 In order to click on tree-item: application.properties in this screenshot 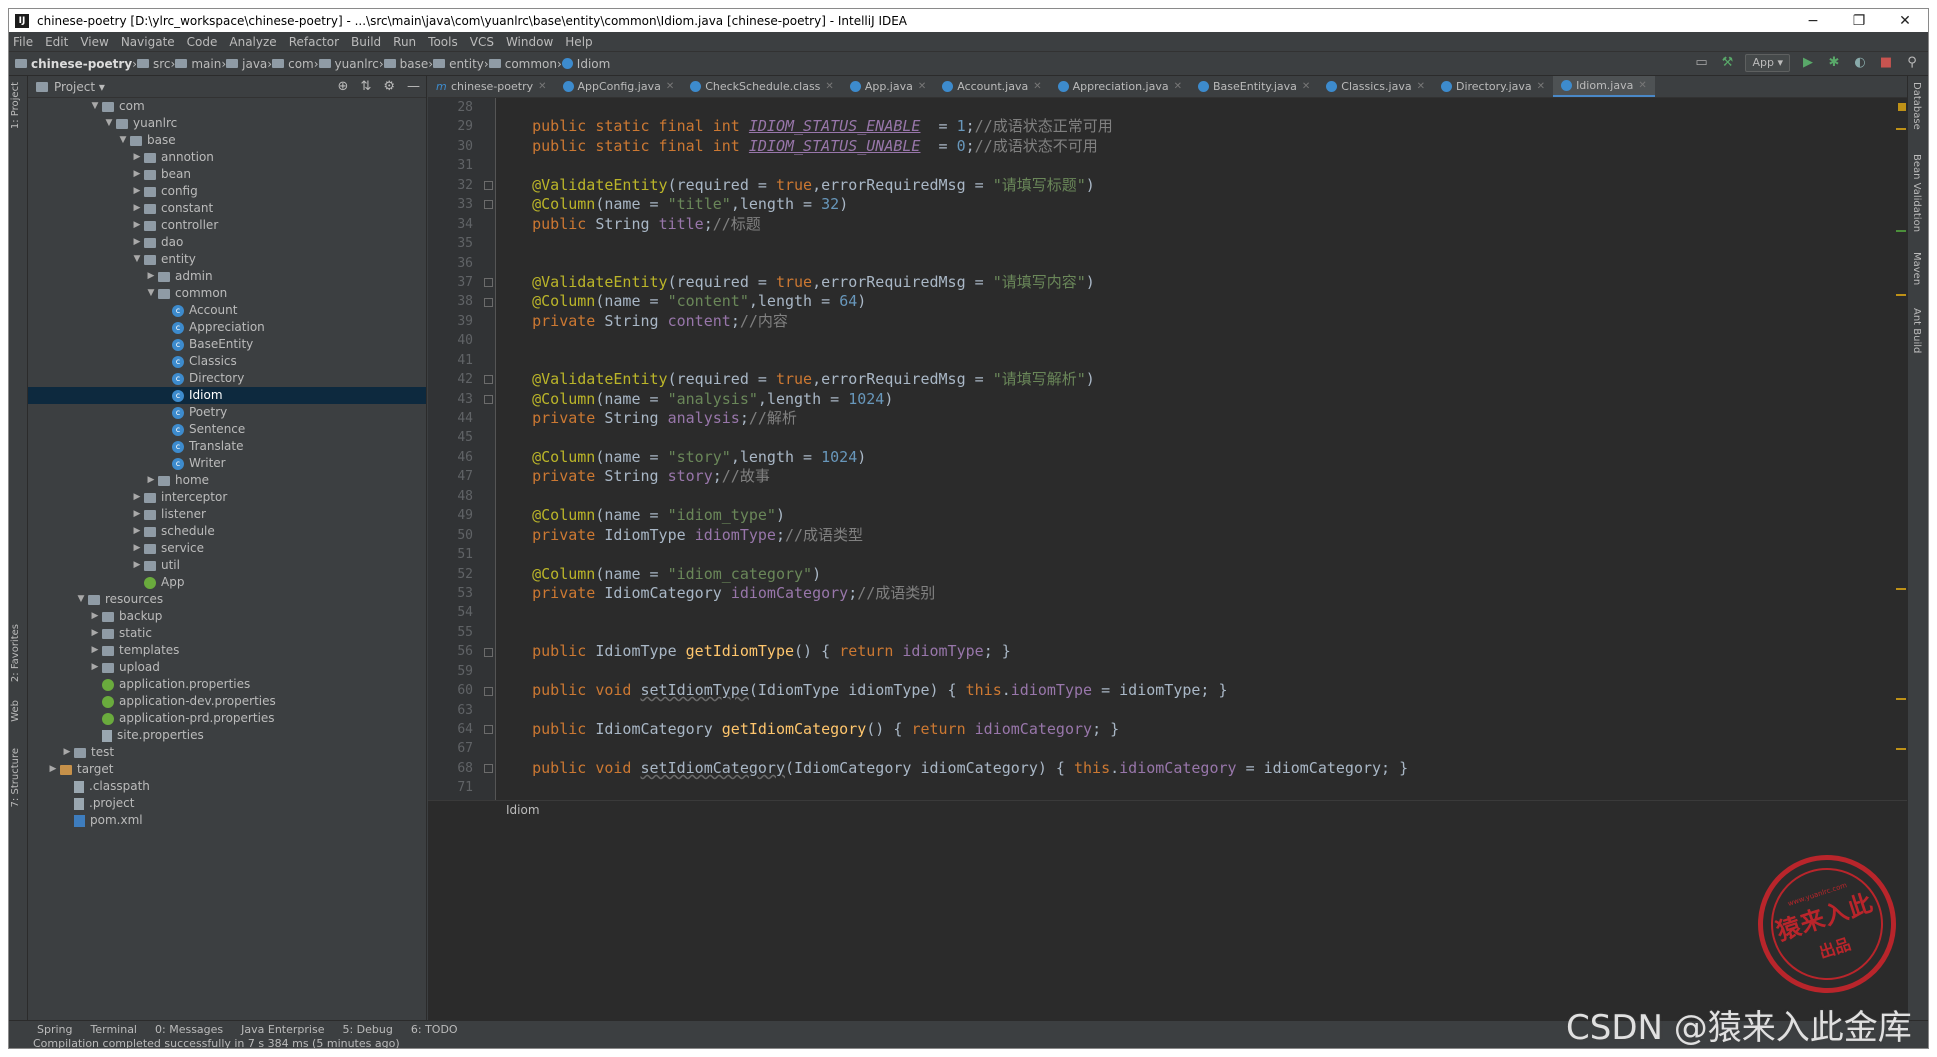, I will do `click(227, 684)`.